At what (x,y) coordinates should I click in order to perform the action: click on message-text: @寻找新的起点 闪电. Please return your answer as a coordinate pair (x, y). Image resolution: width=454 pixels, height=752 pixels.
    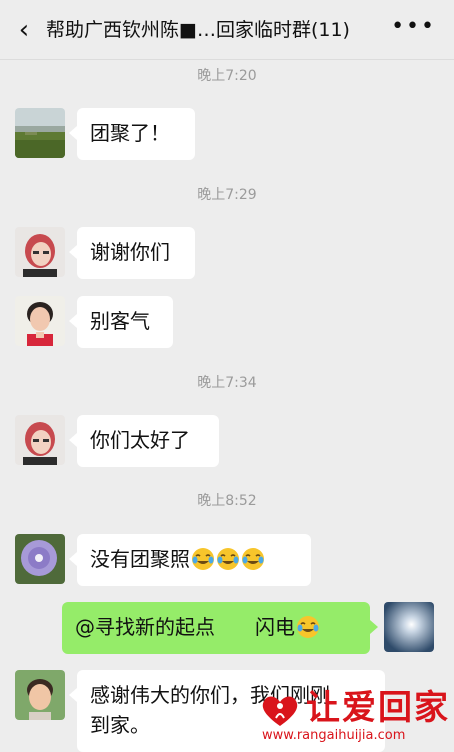
    Looking at the image, I should click on (185, 627).